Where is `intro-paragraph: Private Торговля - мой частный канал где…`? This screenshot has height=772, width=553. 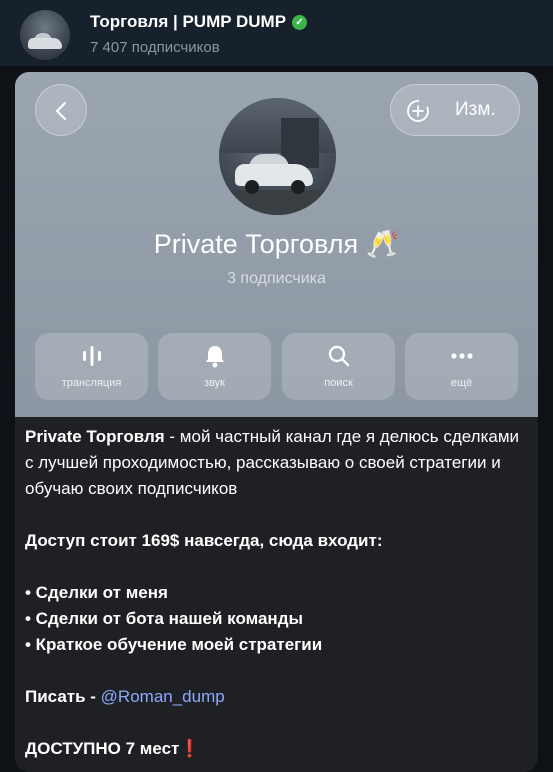
intro-paragraph: Private Торговля - мой частный канал где… is located at coordinates (275, 463).